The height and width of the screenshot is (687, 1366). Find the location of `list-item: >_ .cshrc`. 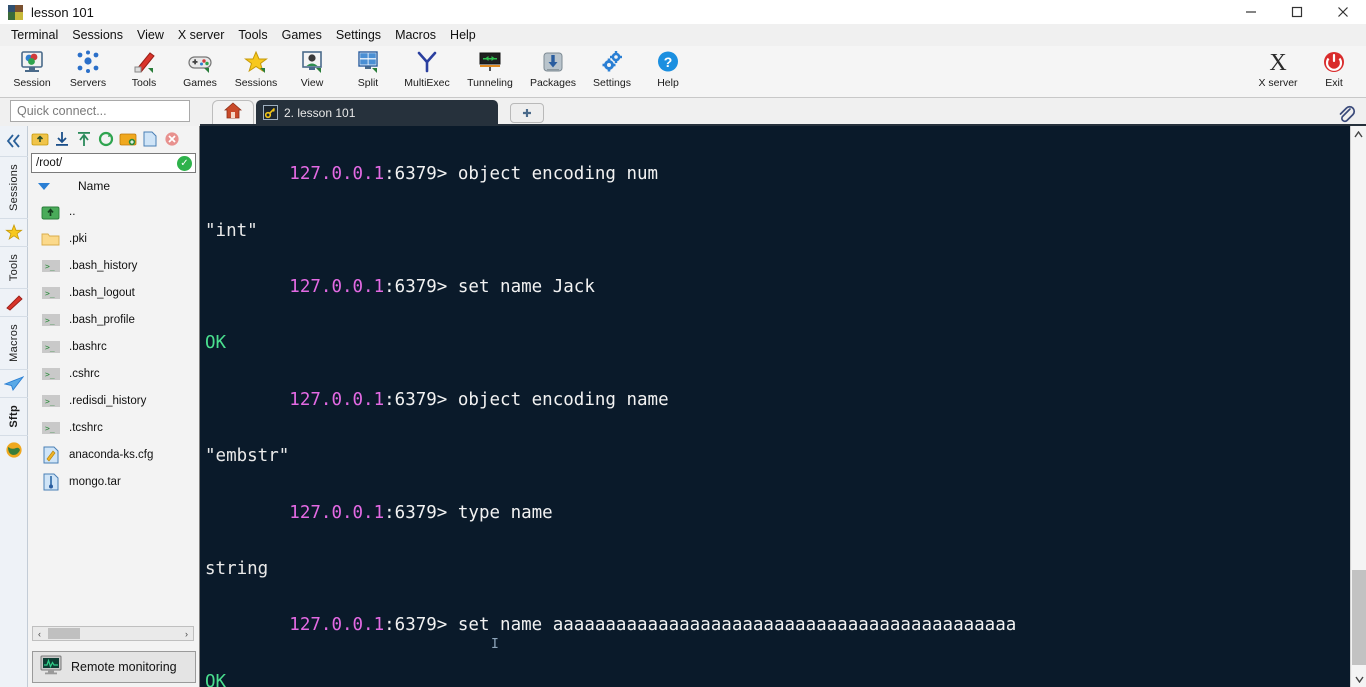

list-item: >_ .cshrc is located at coordinates (113, 373).